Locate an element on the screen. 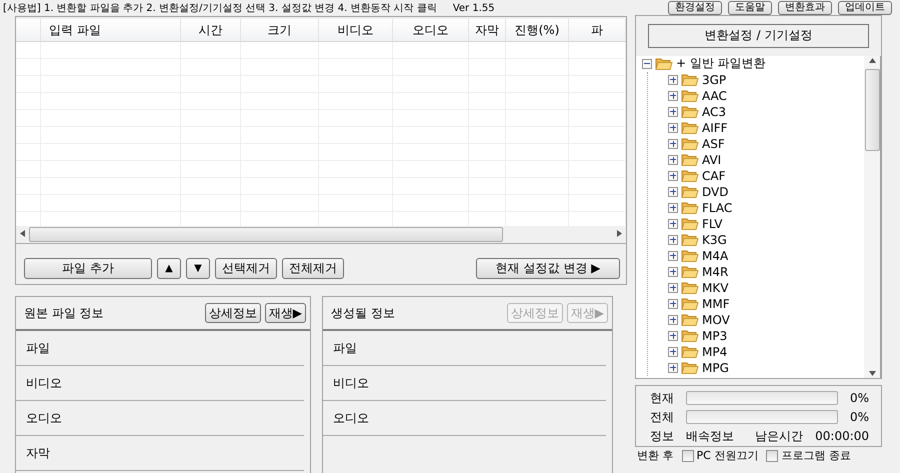  action-button: 전체제거 is located at coordinates (313, 268).